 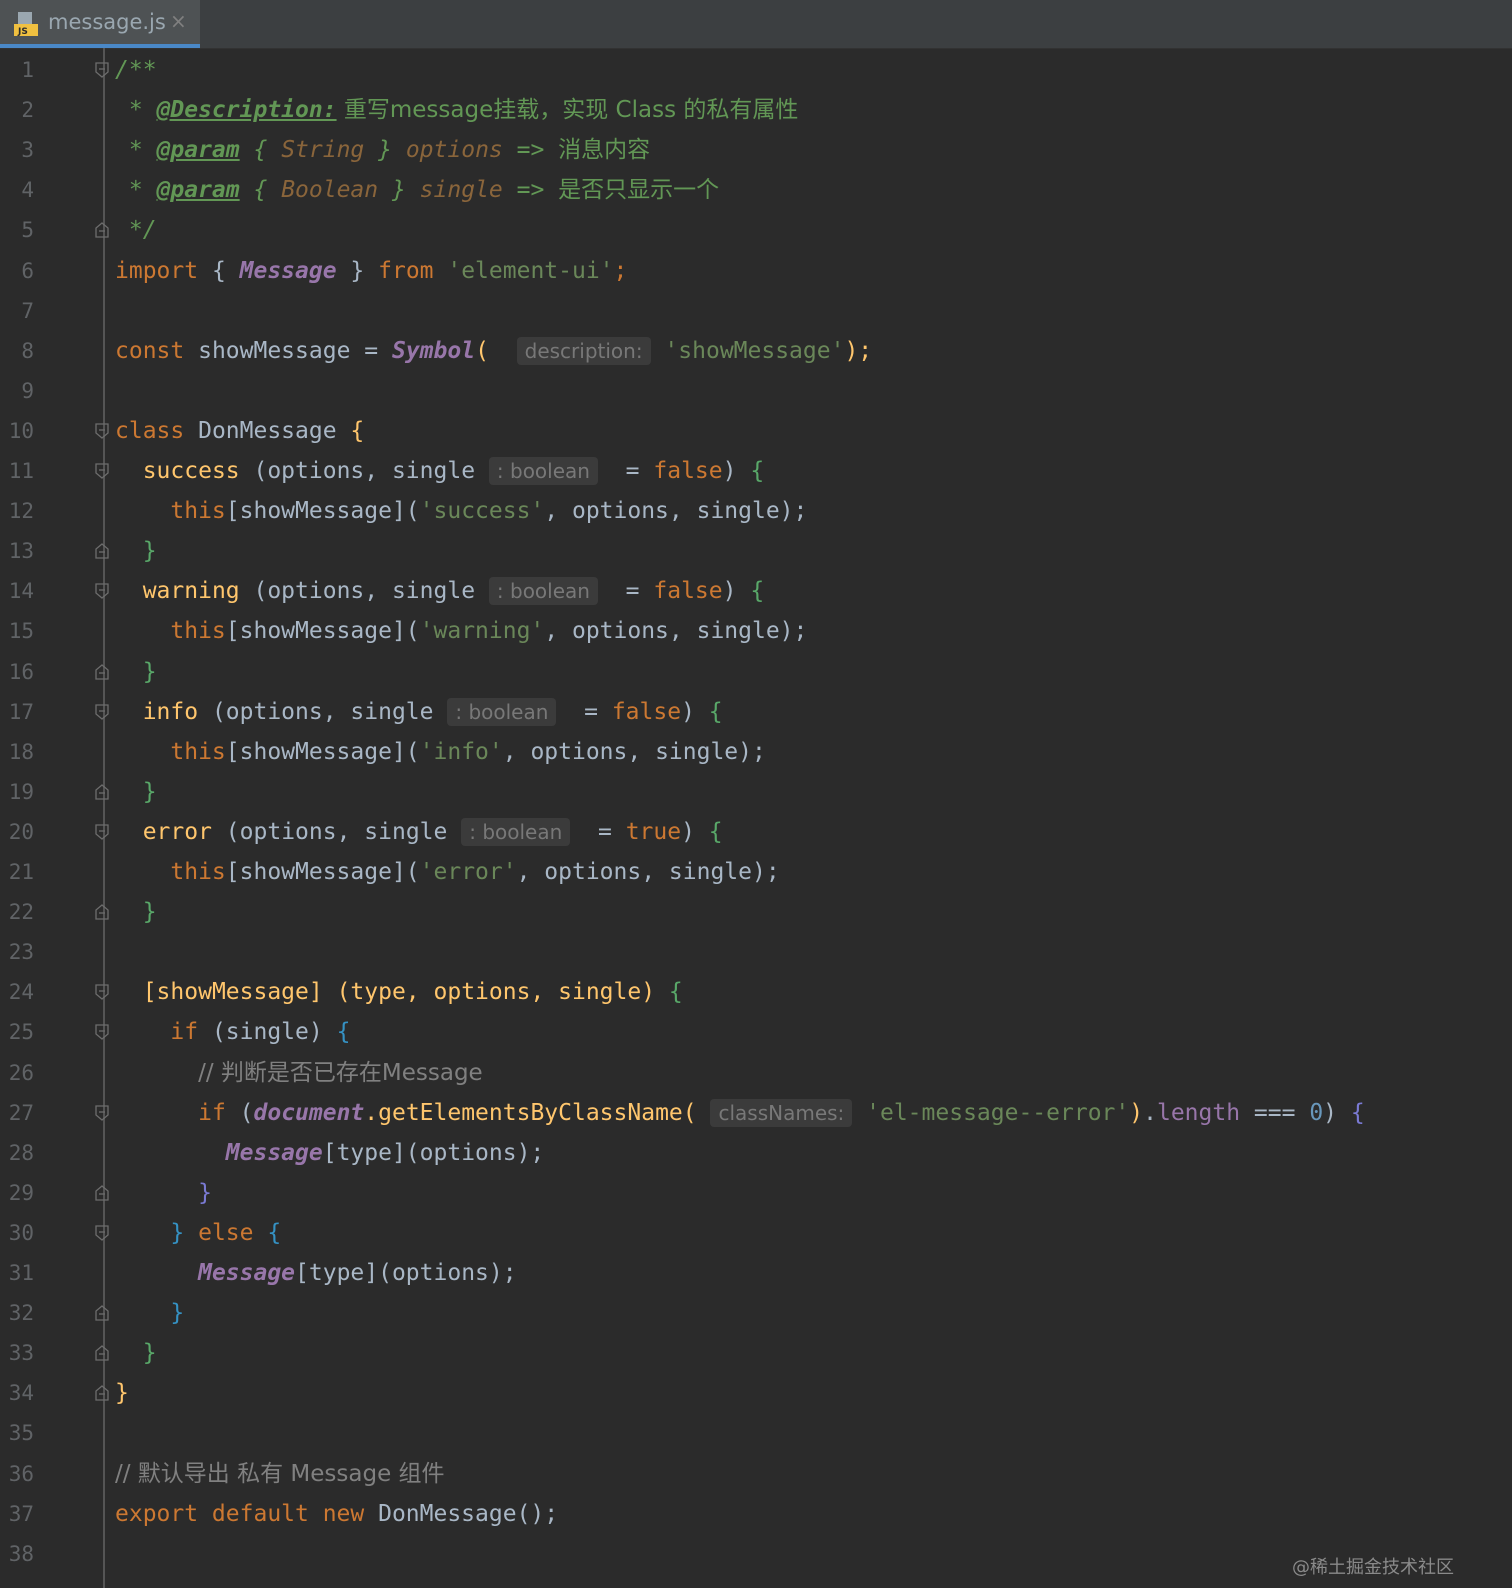 What do you see at coordinates (756, 70) in the screenshot?
I see `code-line: 1 /**` at bounding box center [756, 70].